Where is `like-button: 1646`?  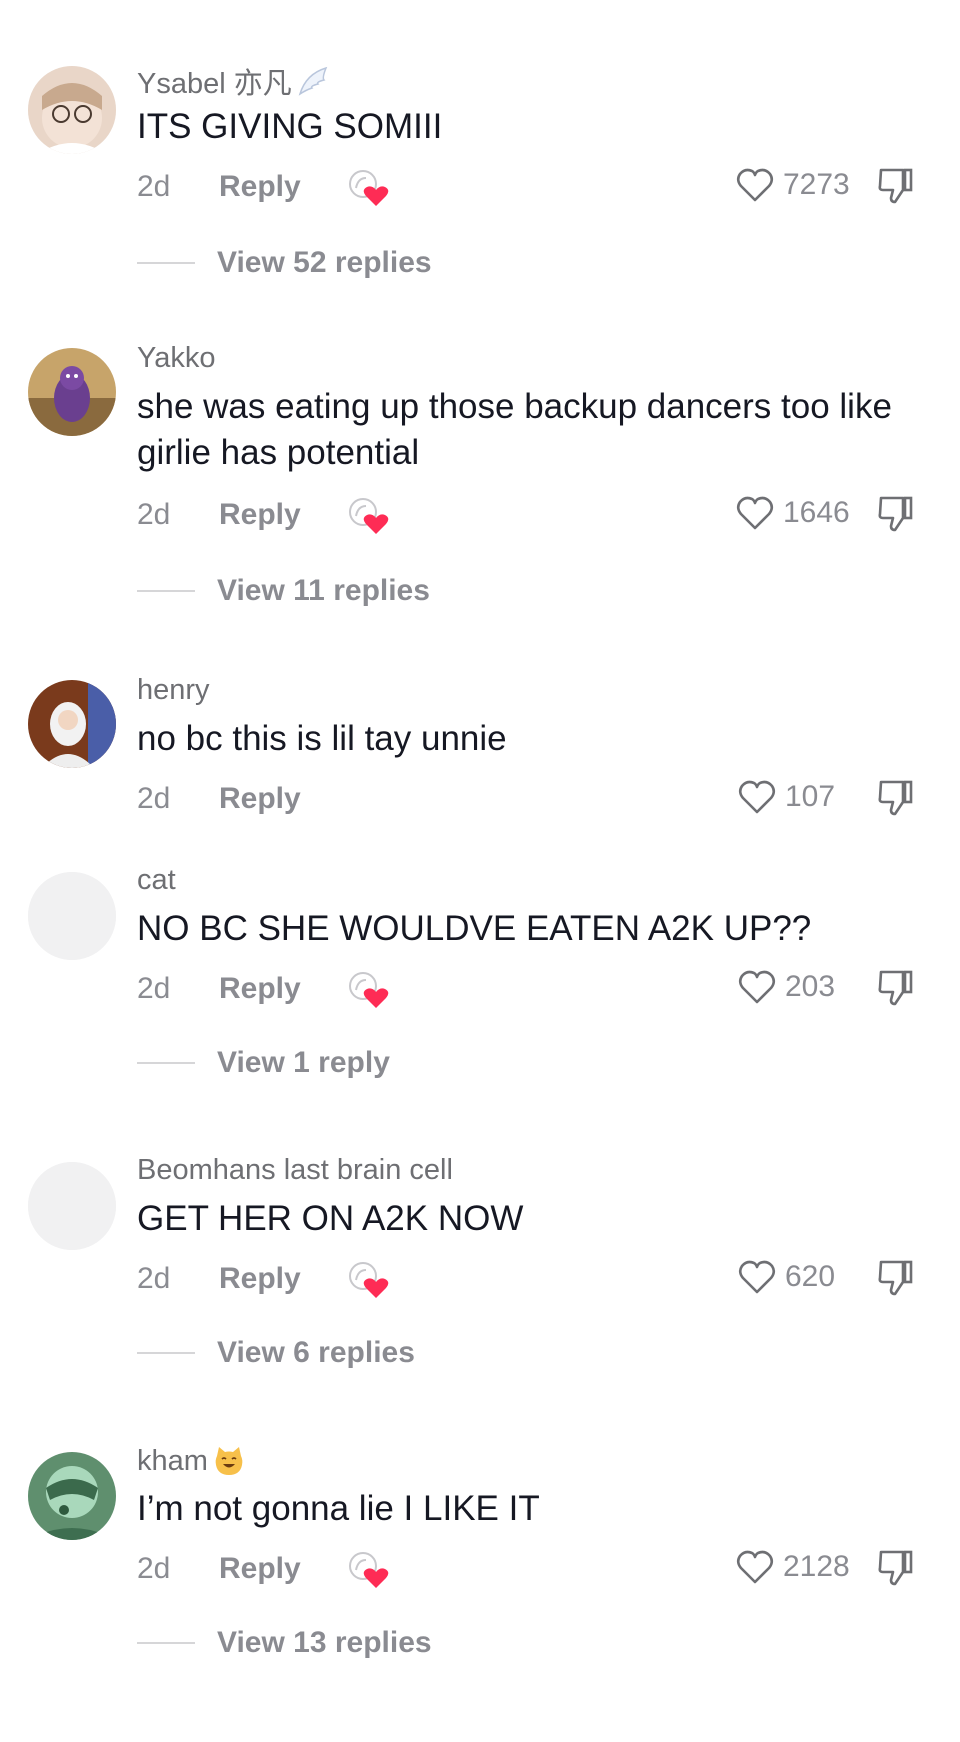
like-button: 1646 is located at coordinates (792, 513).